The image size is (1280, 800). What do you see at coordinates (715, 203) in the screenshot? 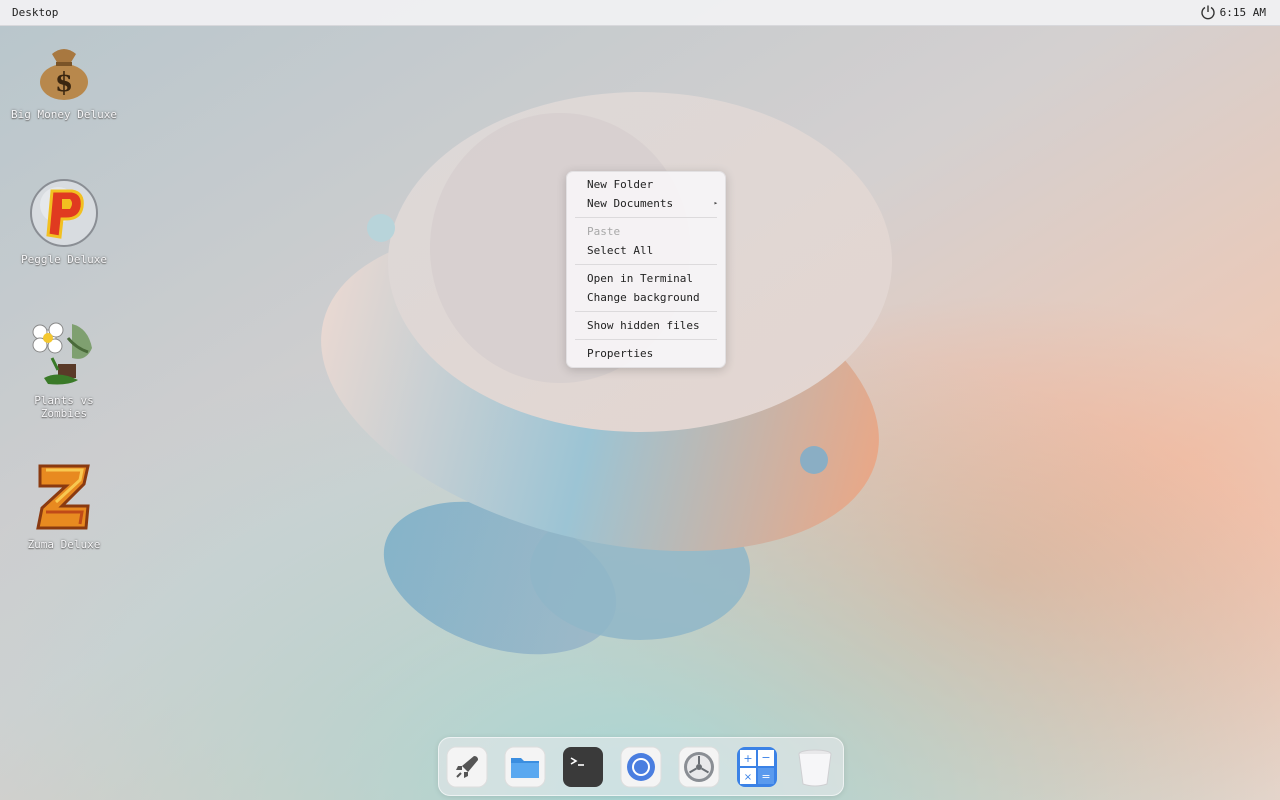
I see `submenu-arrow-icon: ▸` at bounding box center [715, 203].